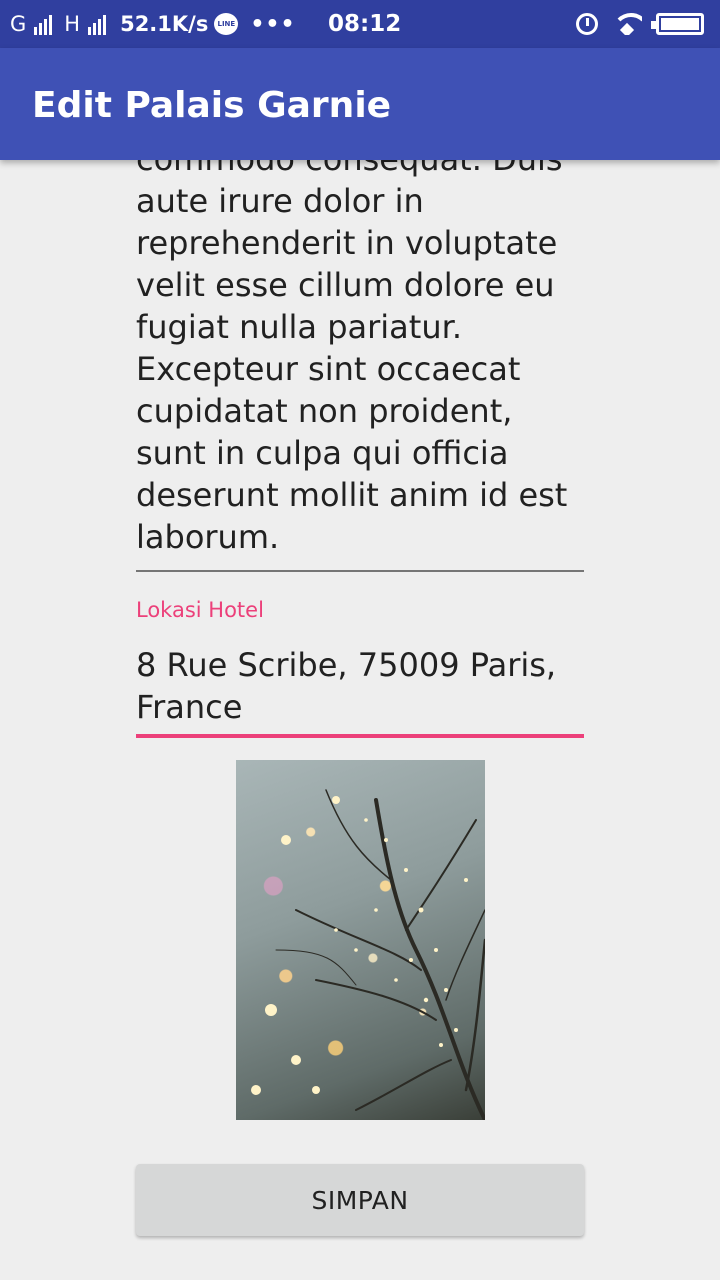 This screenshot has width=720, height=1280. Describe the element at coordinates (677, 24) in the screenshot. I see `battery-icon` at that location.